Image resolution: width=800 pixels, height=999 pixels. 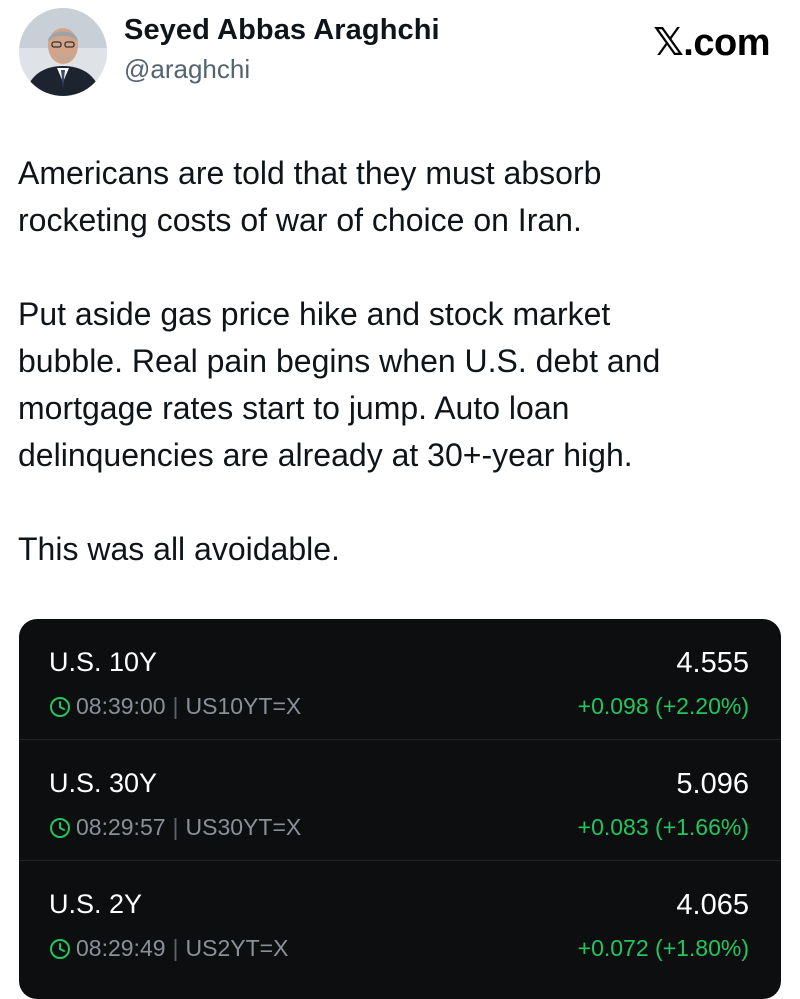 What do you see at coordinates (168, 948) in the screenshot?
I see `quote-meta: 08:29:49 | US2YT=X` at bounding box center [168, 948].